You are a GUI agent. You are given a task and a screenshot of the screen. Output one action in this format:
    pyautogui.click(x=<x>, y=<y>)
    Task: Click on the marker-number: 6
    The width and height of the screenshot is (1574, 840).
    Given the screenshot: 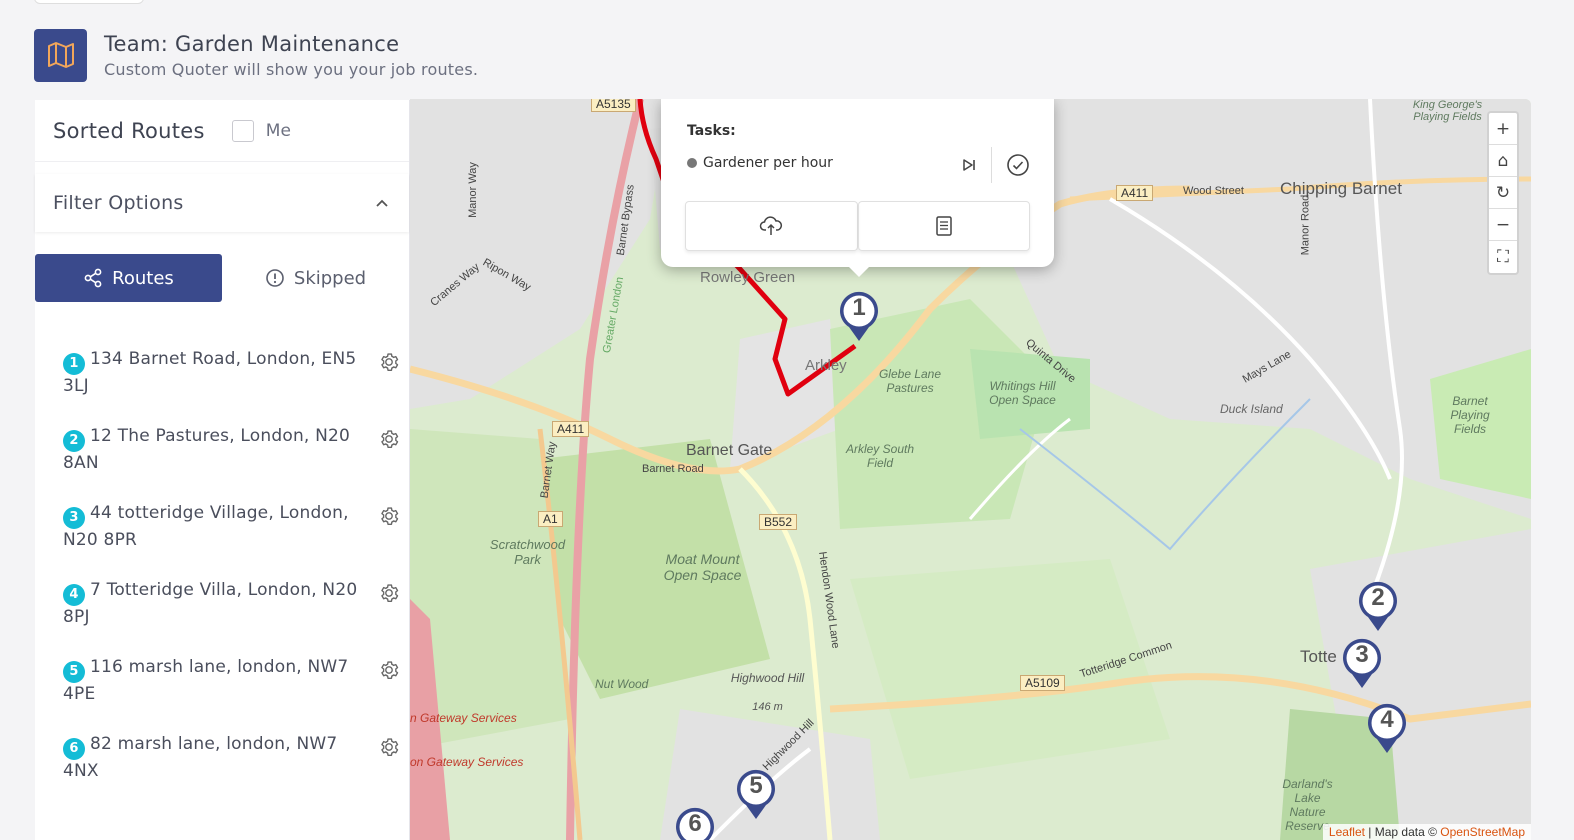 What is the action you would take?
    pyautogui.click(x=695, y=823)
    